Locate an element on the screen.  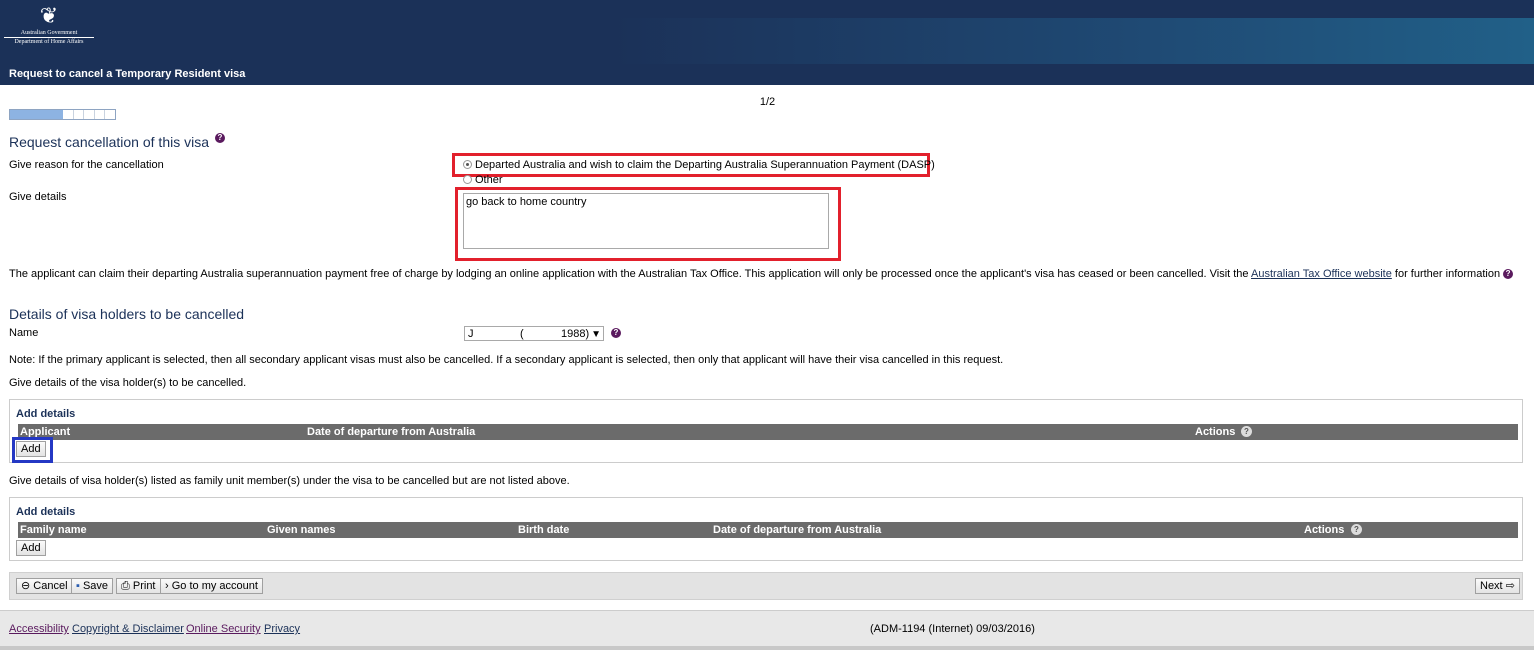
reason-label: Give reason for the cancellation is located at coordinates (86, 165).